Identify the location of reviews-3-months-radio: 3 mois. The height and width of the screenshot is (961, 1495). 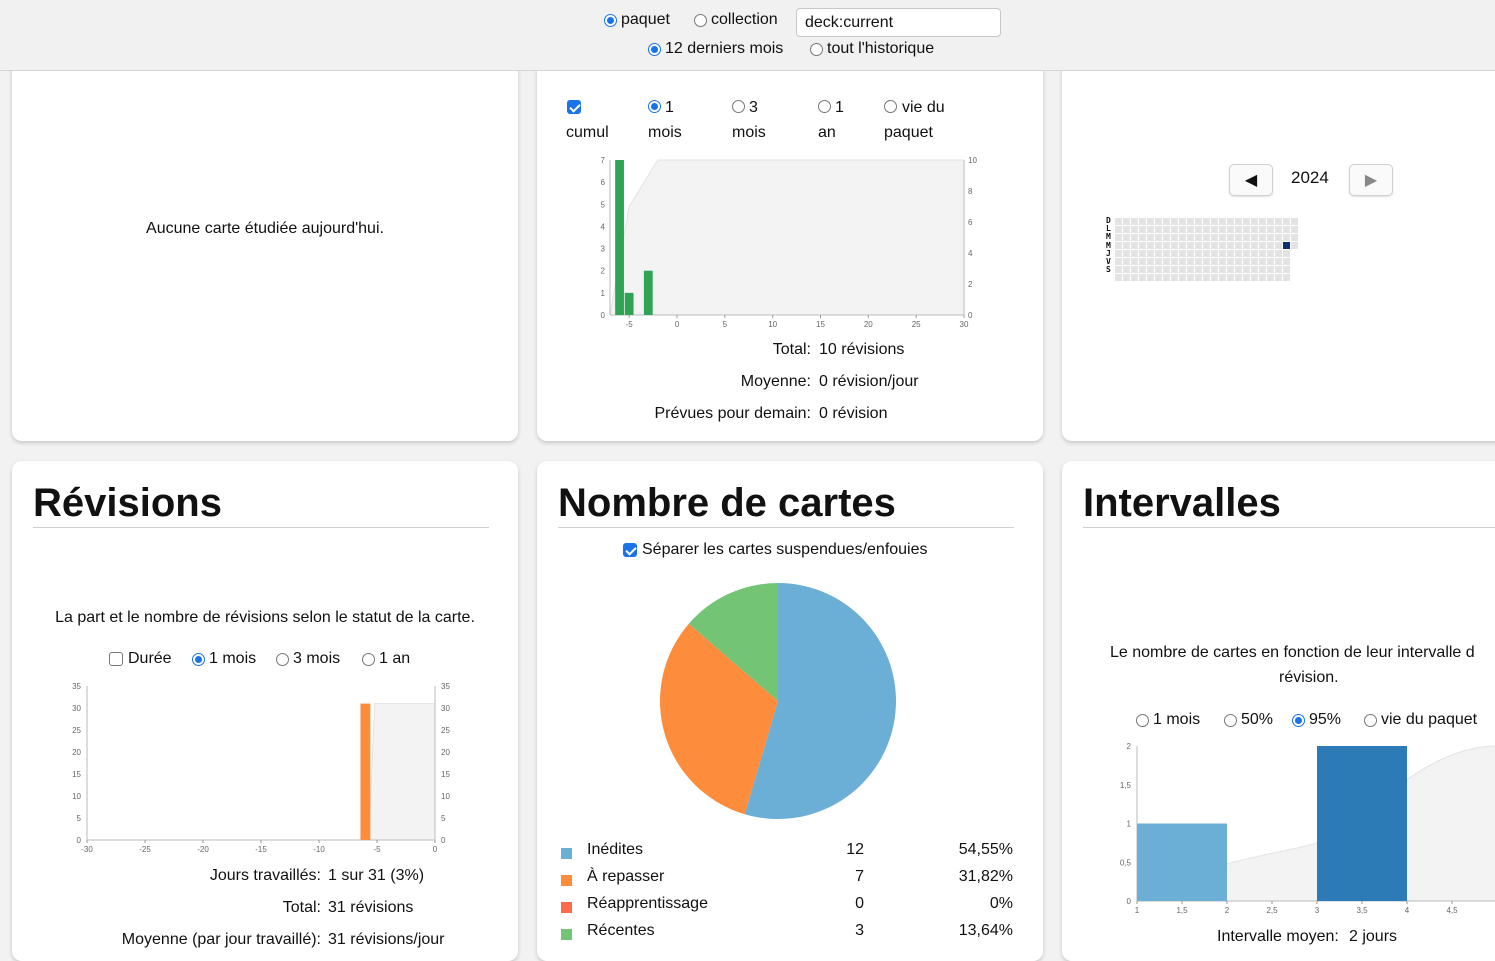
(308, 659).